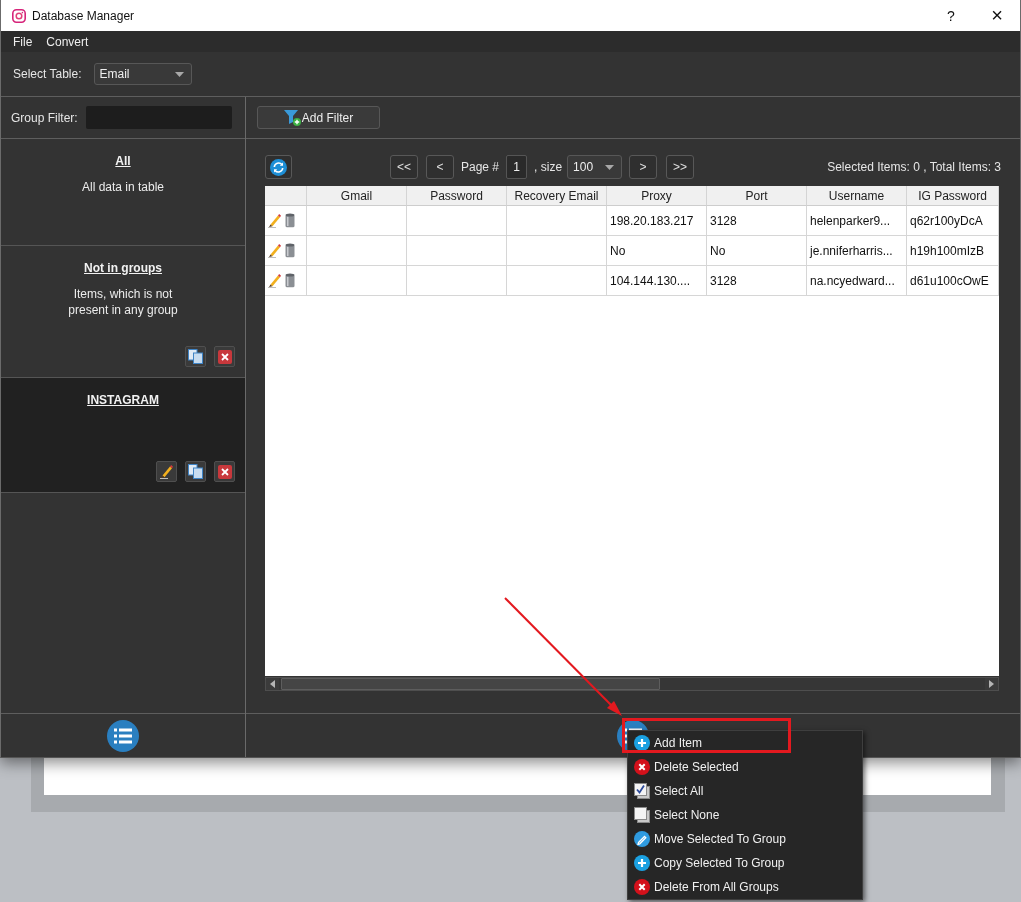 Image resolution: width=1021 pixels, height=902 pixels. I want to click on group-title: Not in groups, so click(123, 268).